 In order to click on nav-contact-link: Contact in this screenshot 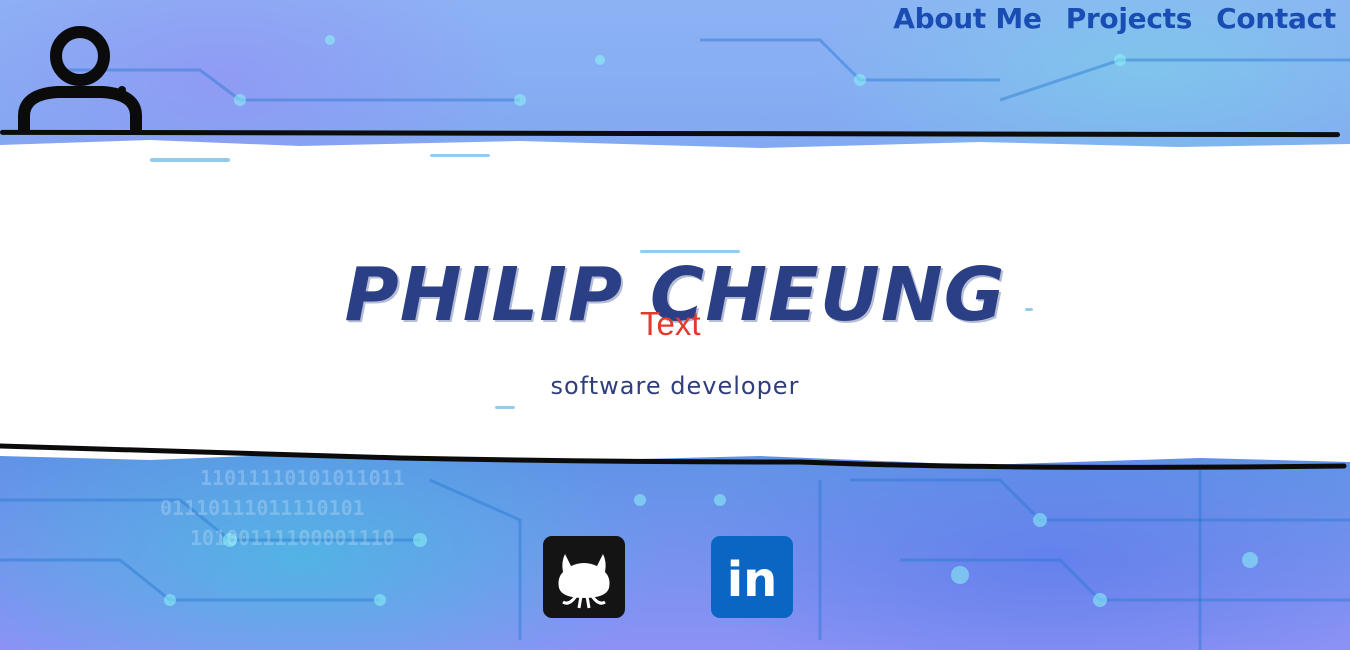, I will do `click(1276, 19)`.